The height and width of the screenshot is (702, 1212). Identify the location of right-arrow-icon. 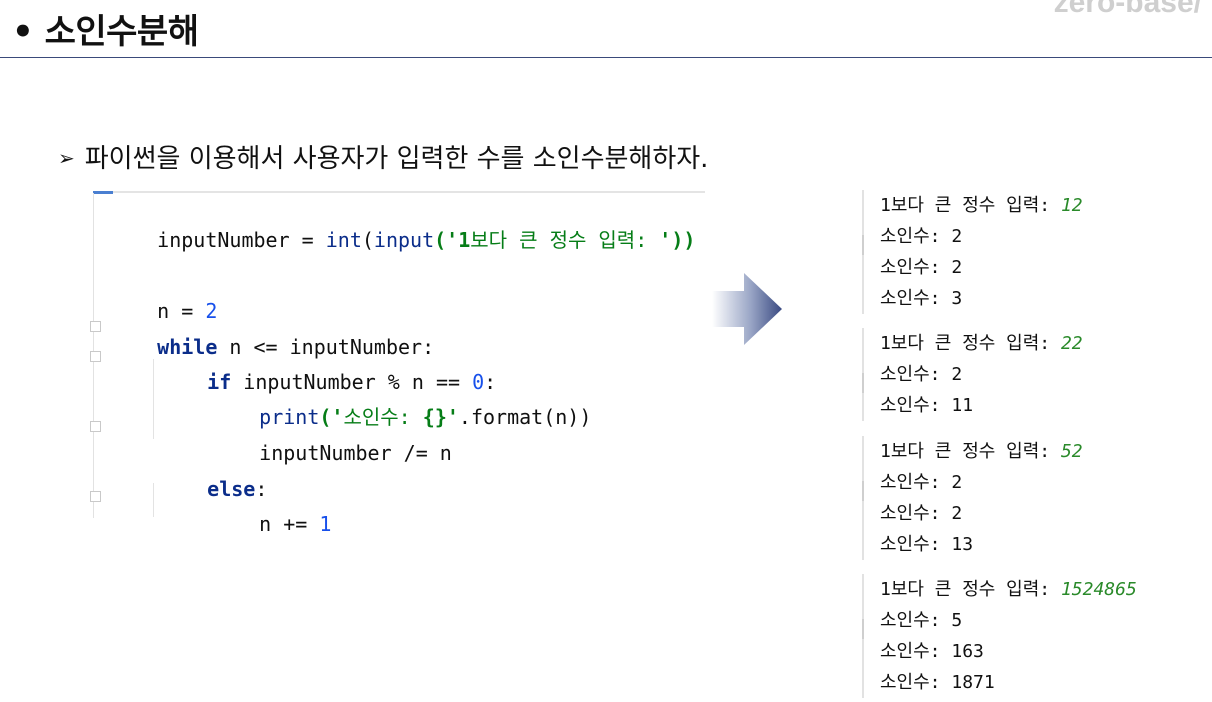
(747, 309).